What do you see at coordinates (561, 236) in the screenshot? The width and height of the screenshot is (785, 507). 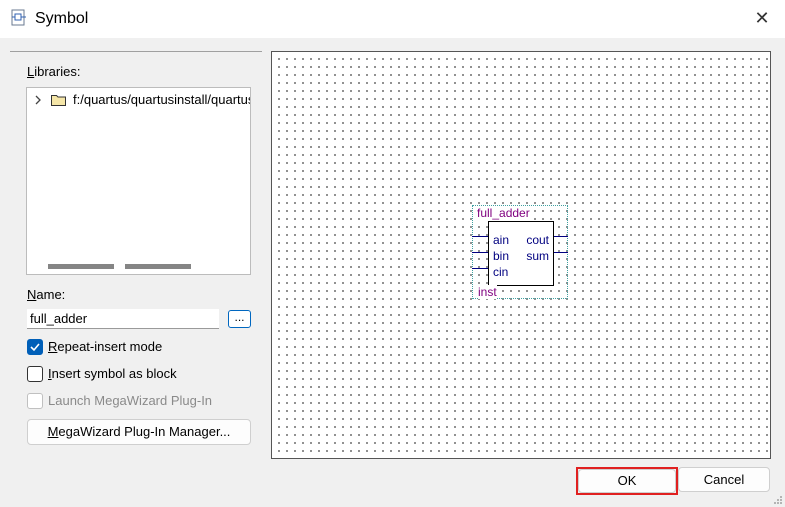 I see `pin-cout` at bounding box center [561, 236].